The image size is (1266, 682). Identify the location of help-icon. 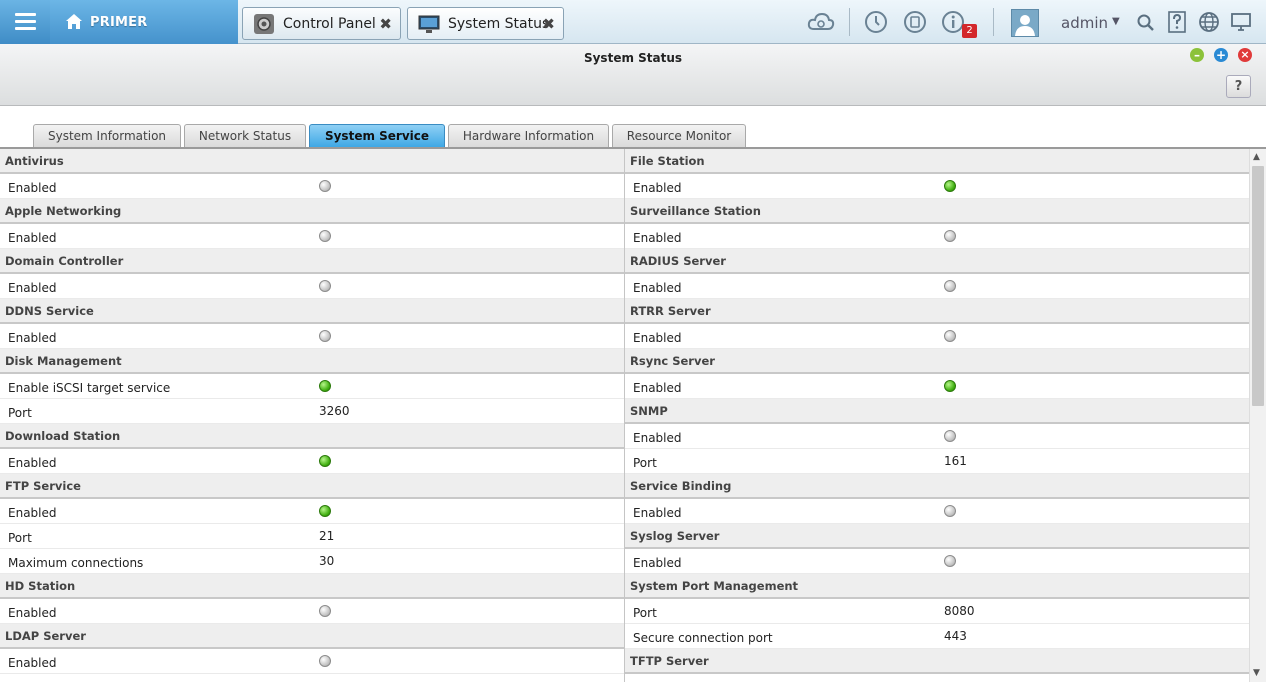
(1177, 22).